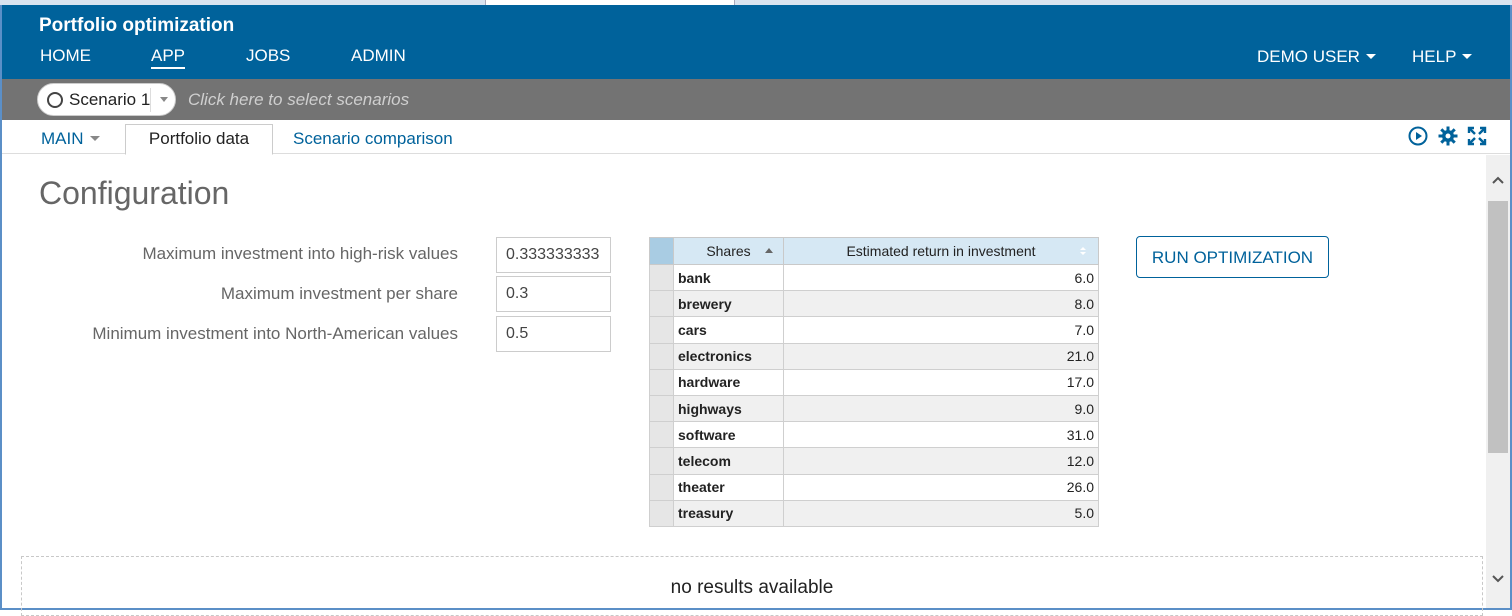  I want to click on table-row: brewery 8.0, so click(874, 304).